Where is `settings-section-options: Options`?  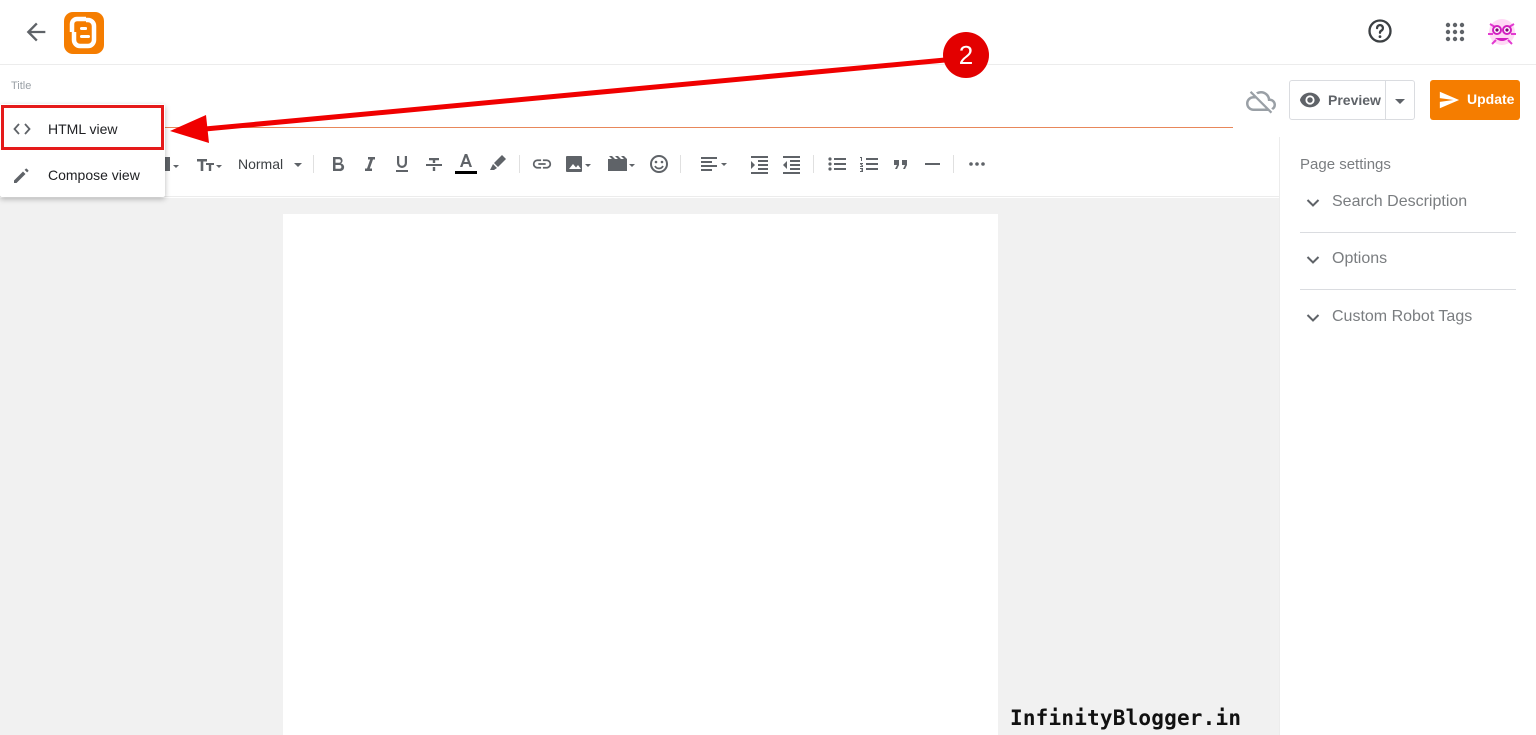 settings-section-options: Options is located at coordinates (1408, 261).